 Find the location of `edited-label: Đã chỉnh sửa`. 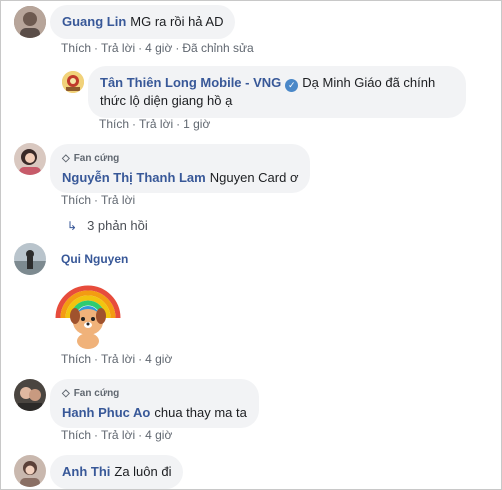

edited-label: Đã chỉnh sửa is located at coordinates (217, 48).